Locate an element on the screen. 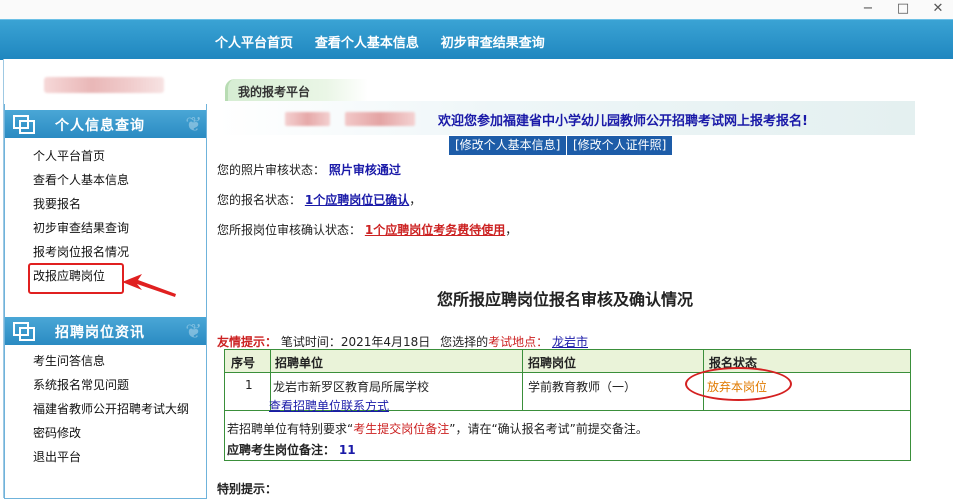 The image size is (953, 499). highlight-box is located at coordinates (76, 278).